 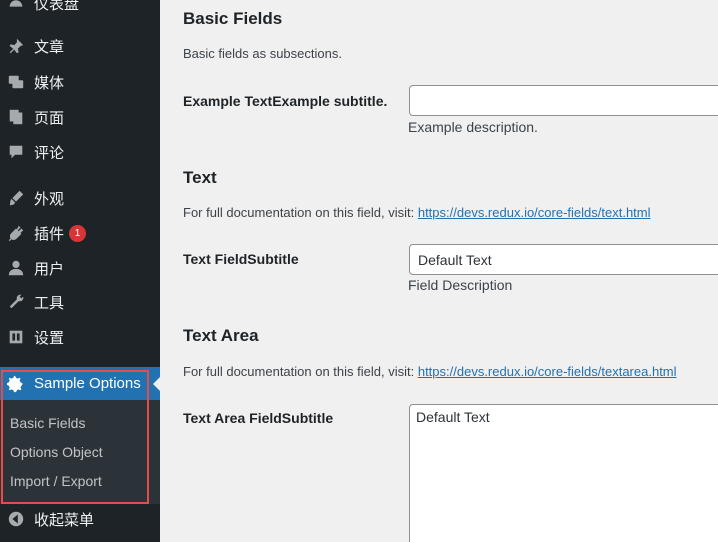 I want to click on field-label-text-area: Text Area FieldSubtitle, so click(x=258, y=418).